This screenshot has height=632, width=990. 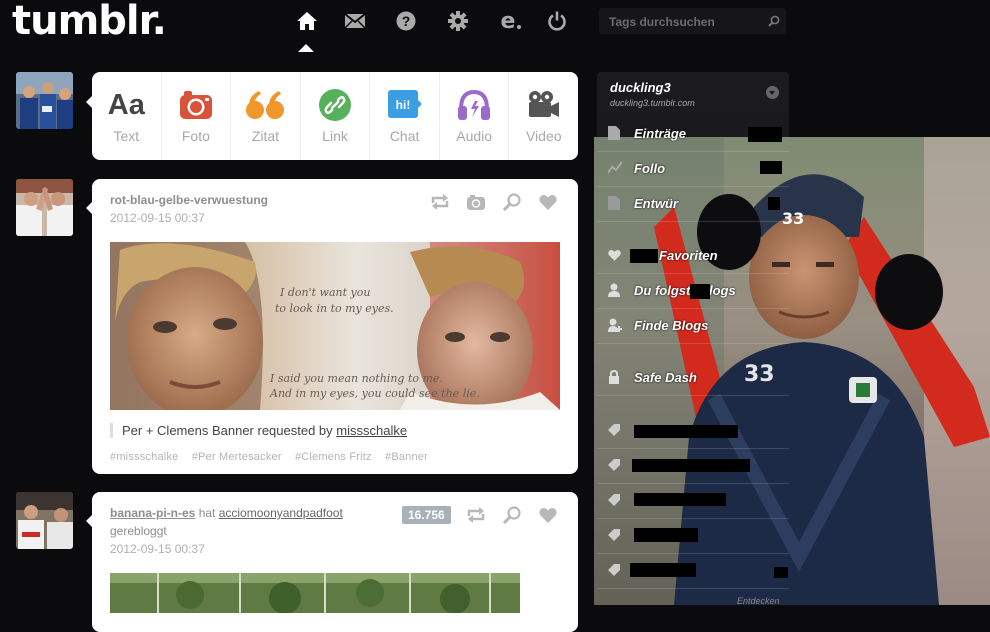 What do you see at coordinates (652, 103) in the screenshot?
I see `blog-url: duckling3.tumblr.com` at bounding box center [652, 103].